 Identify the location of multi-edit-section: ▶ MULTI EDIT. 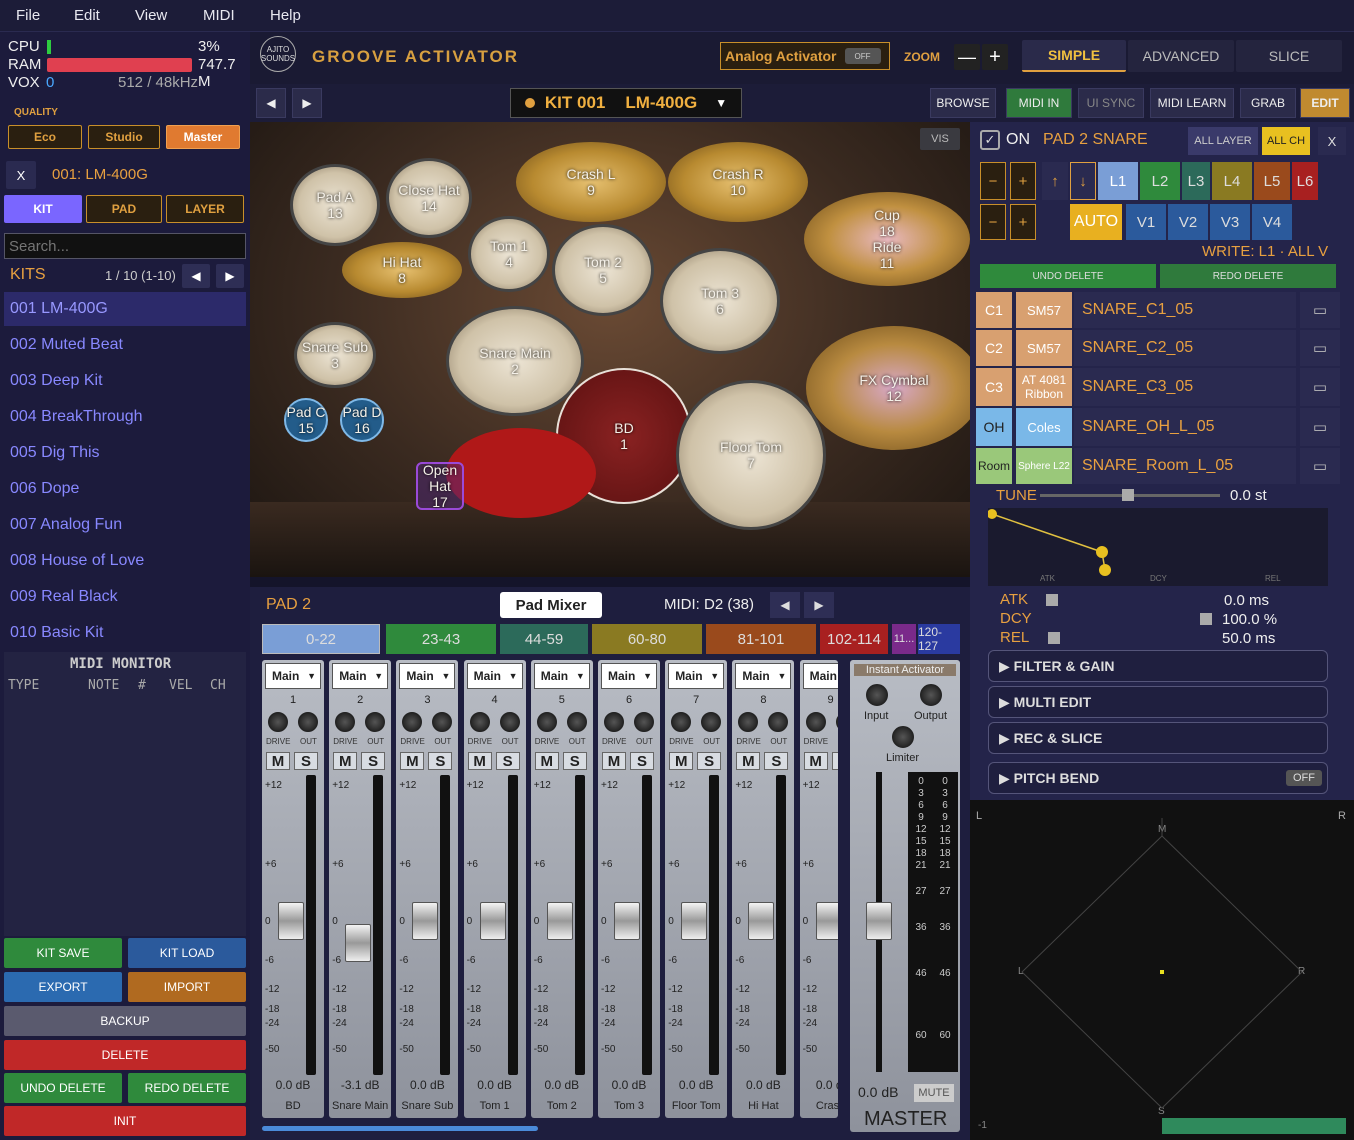
(1158, 702).